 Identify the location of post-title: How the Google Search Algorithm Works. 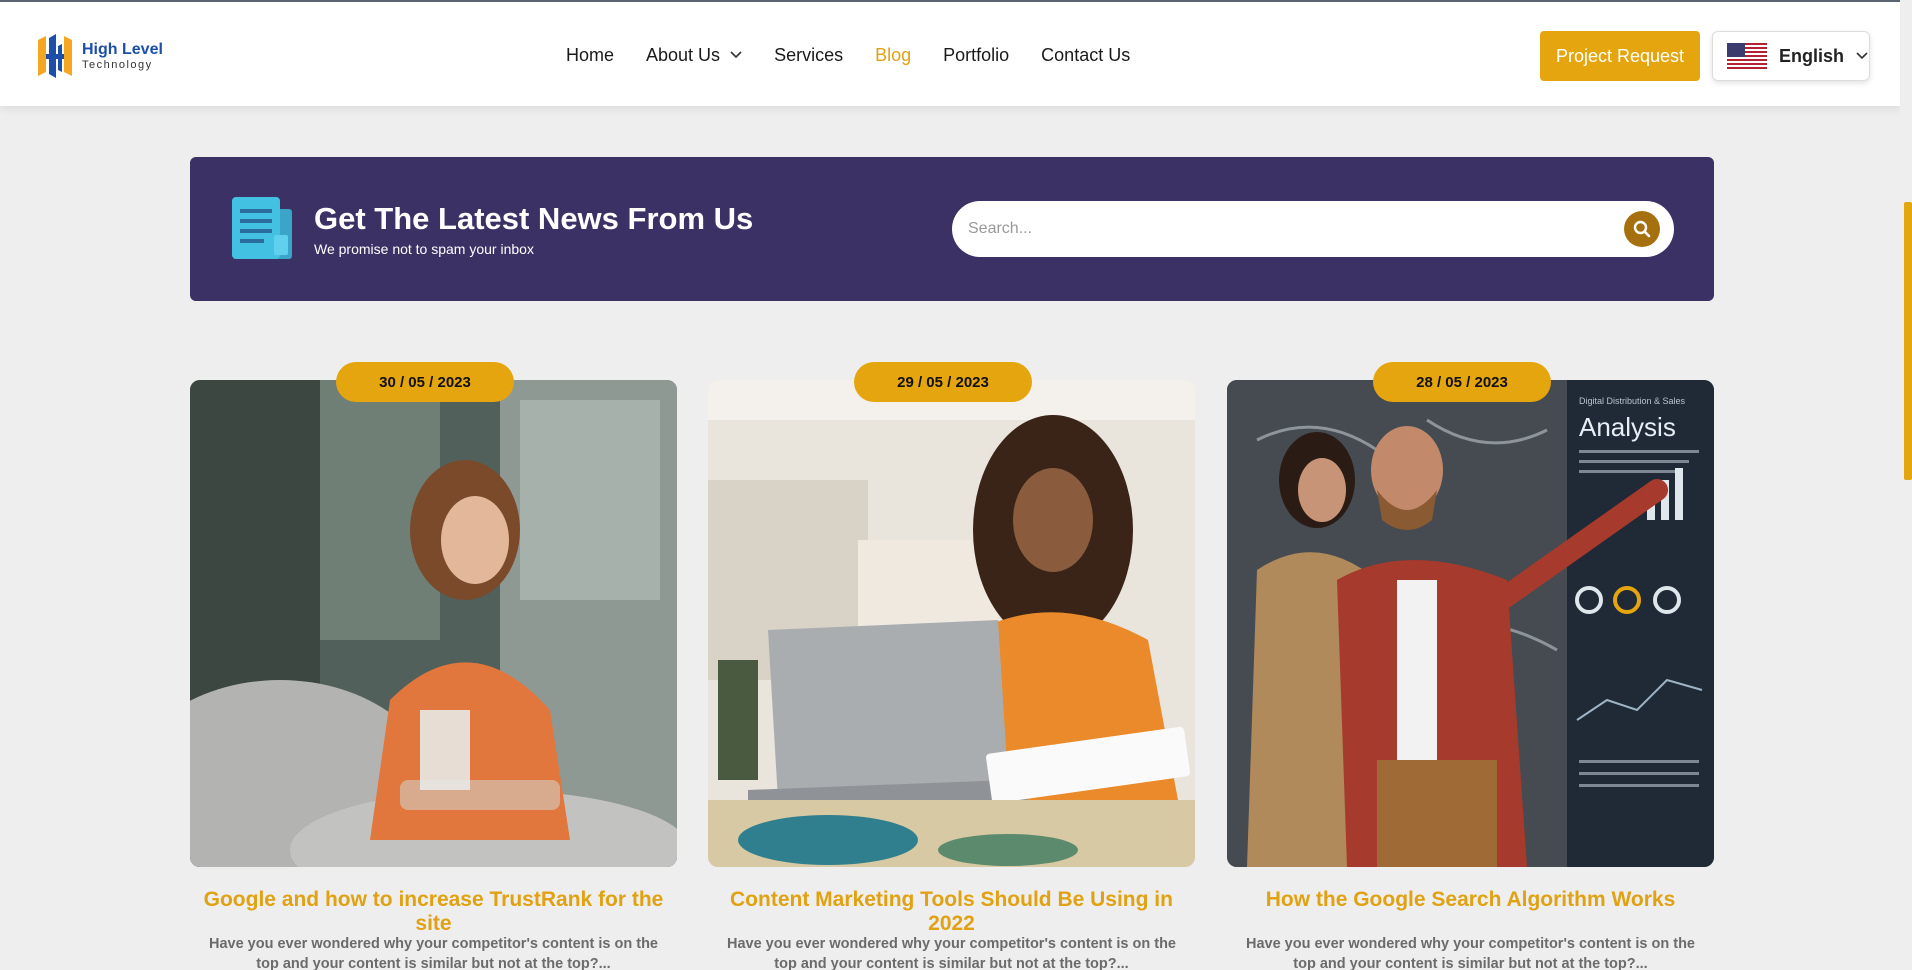
(1470, 900).